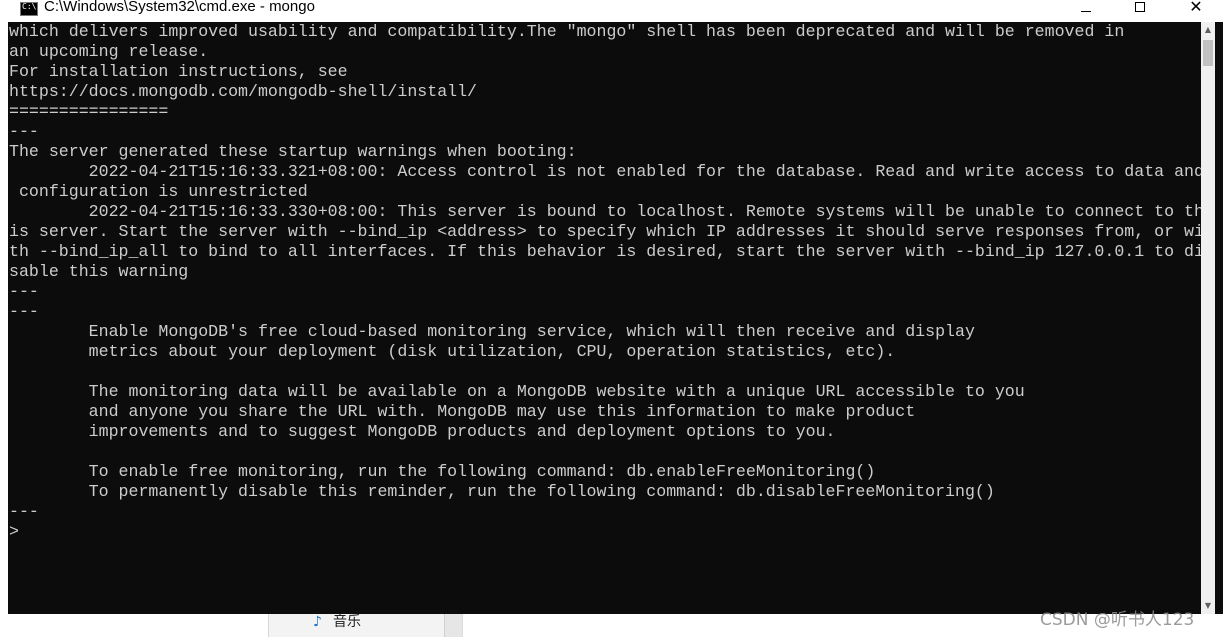 The width and height of the screenshot is (1223, 637). What do you see at coordinates (89, 111) in the screenshot?
I see `console-line: ================` at bounding box center [89, 111].